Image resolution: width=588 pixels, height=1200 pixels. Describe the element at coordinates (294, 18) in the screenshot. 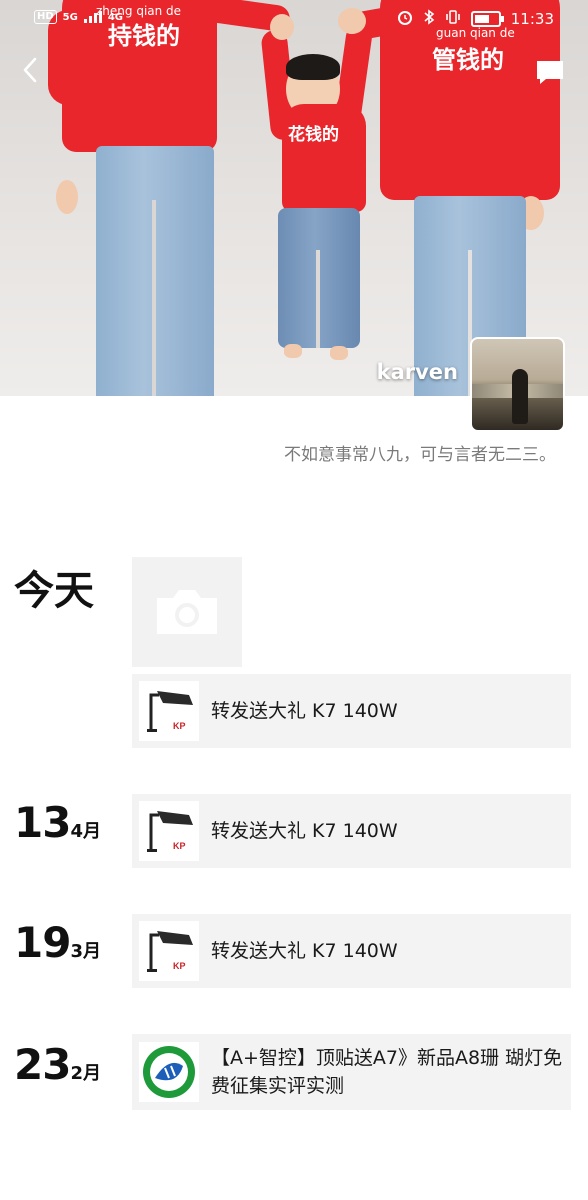

I see `status-bar: HD 5G 4G 11:33` at that location.